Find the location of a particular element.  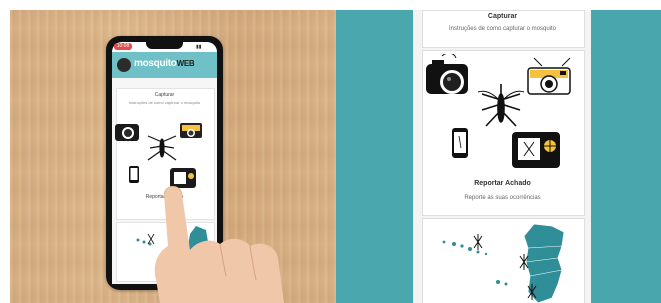

report-card-subtitle: Reporte as suas ocorrências is located at coordinates (502, 198).